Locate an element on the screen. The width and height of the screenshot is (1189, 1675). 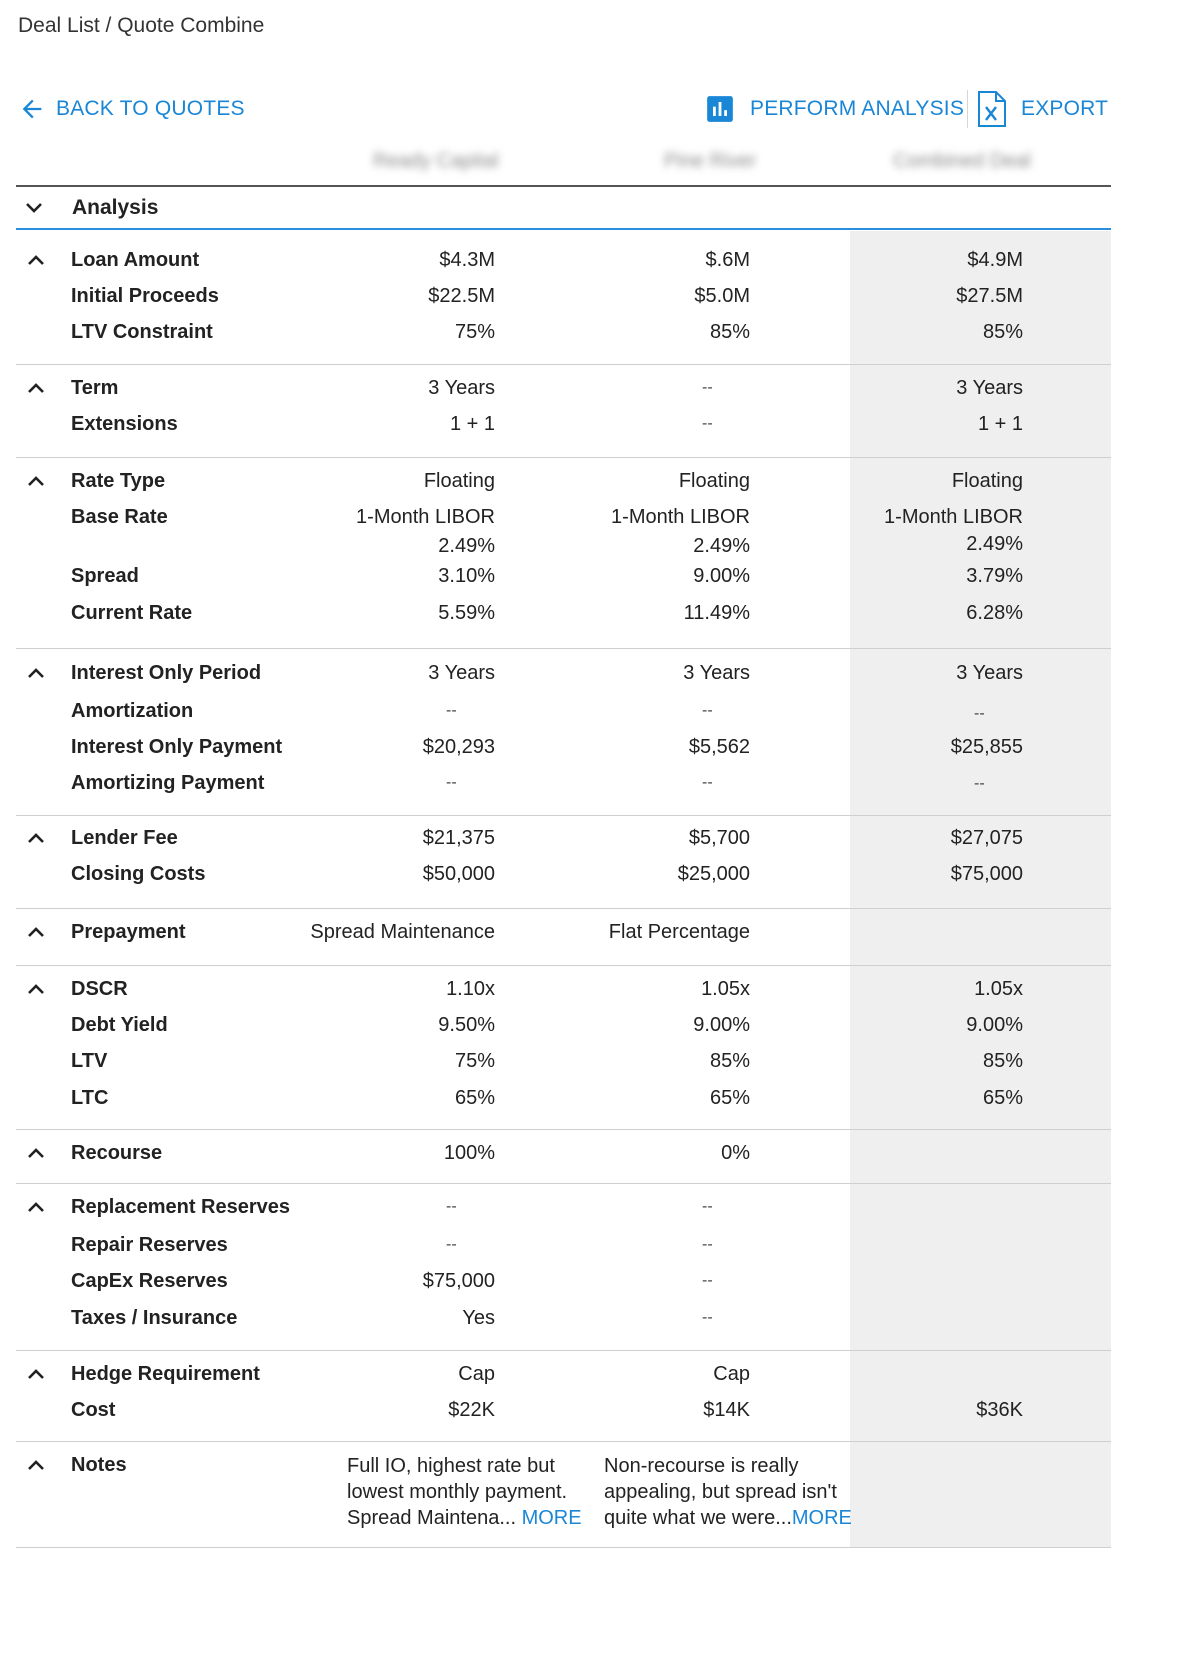
base-rate-pct-2: 2.49% is located at coordinates (721, 546).